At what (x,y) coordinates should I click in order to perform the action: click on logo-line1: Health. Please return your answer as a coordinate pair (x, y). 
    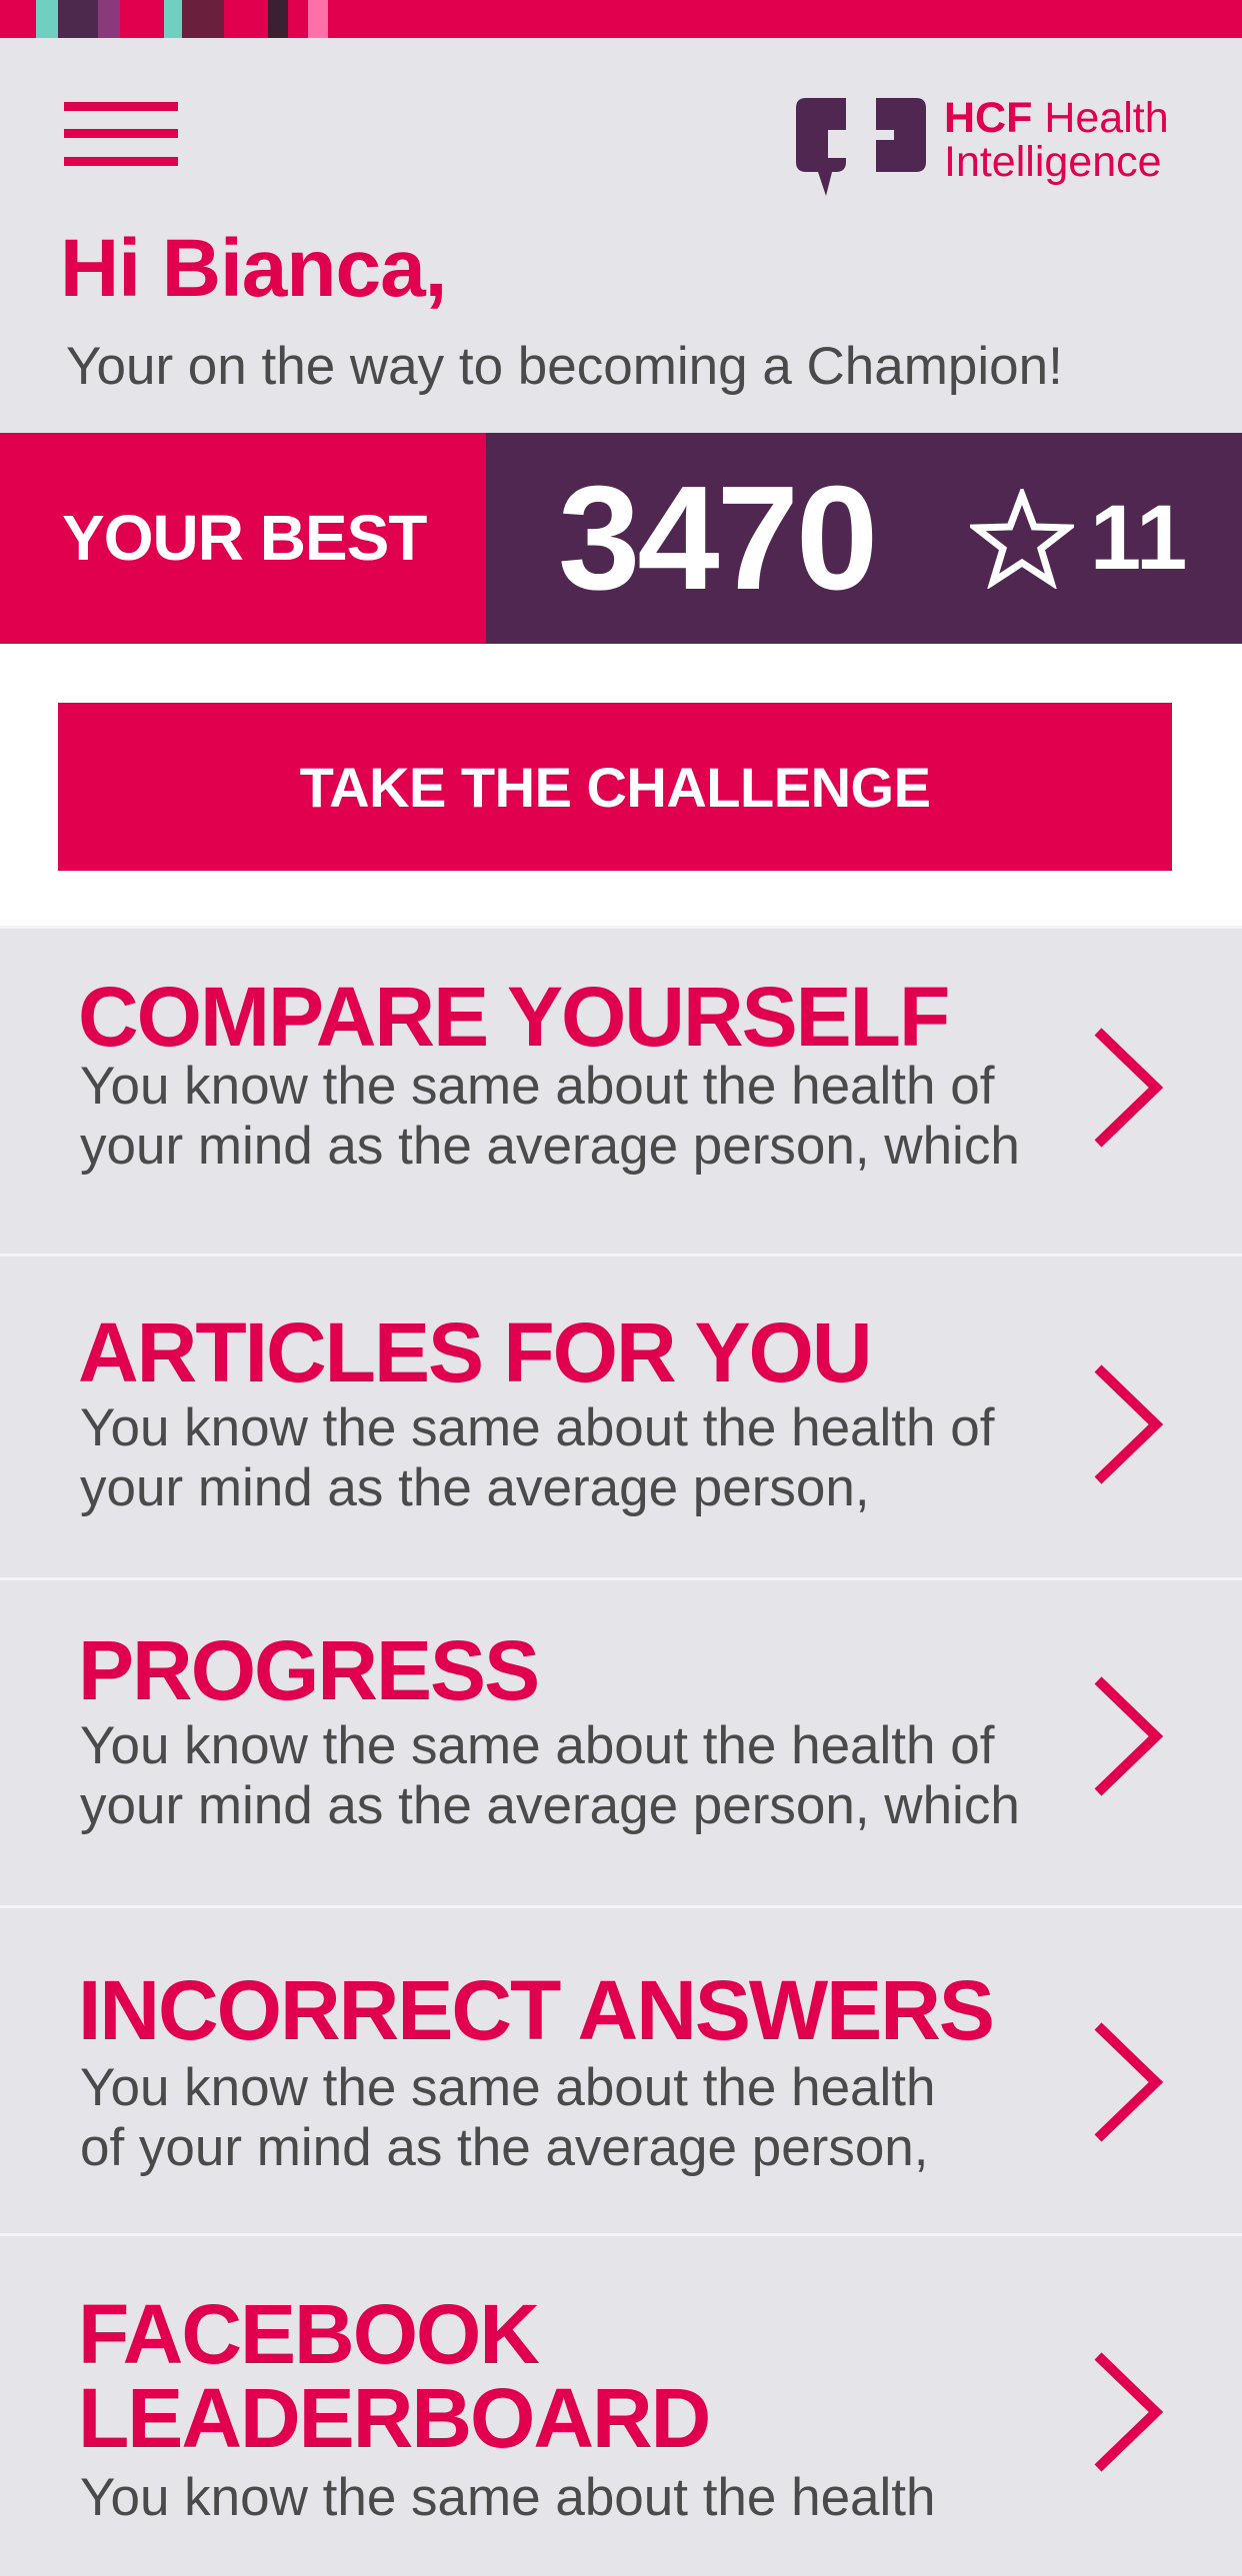
    Looking at the image, I should click on (1106, 118).